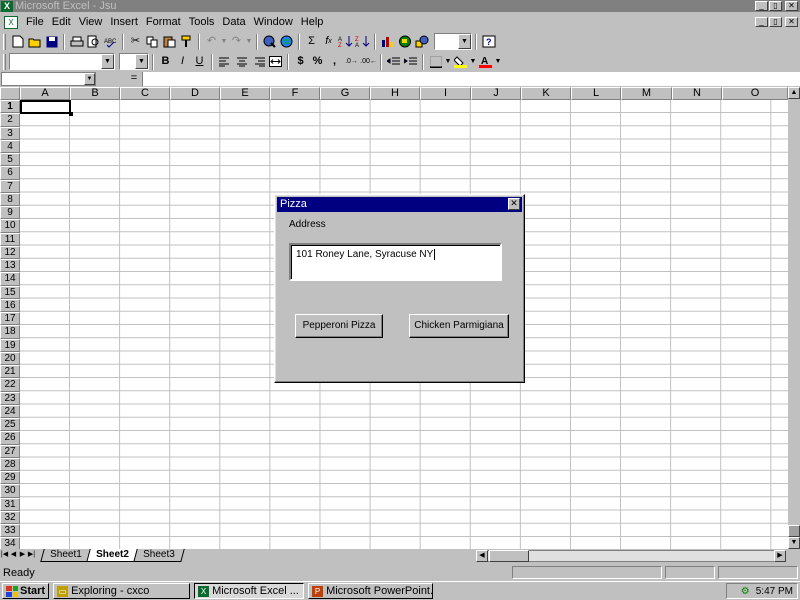  What do you see at coordinates (233, 22) in the screenshot?
I see `menu-data: Data` at bounding box center [233, 22].